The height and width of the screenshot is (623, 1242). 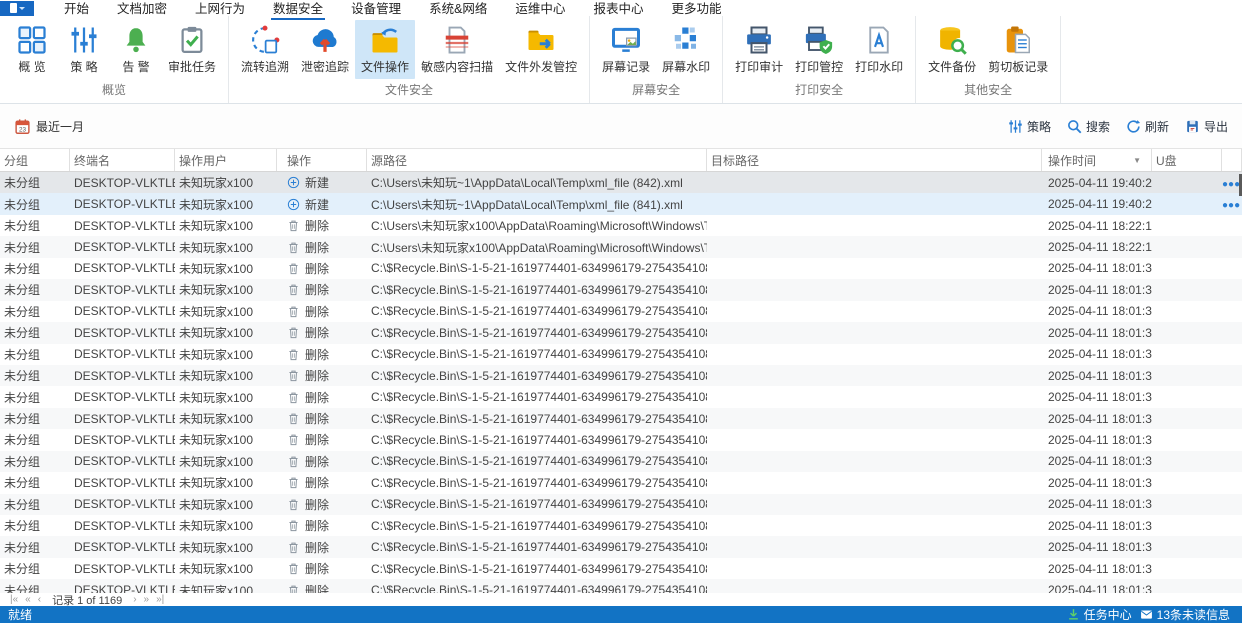 What do you see at coordinates (28, 599) in the screenshot?
I see `fast-prev-button: «` at bounding box center [28, 599].